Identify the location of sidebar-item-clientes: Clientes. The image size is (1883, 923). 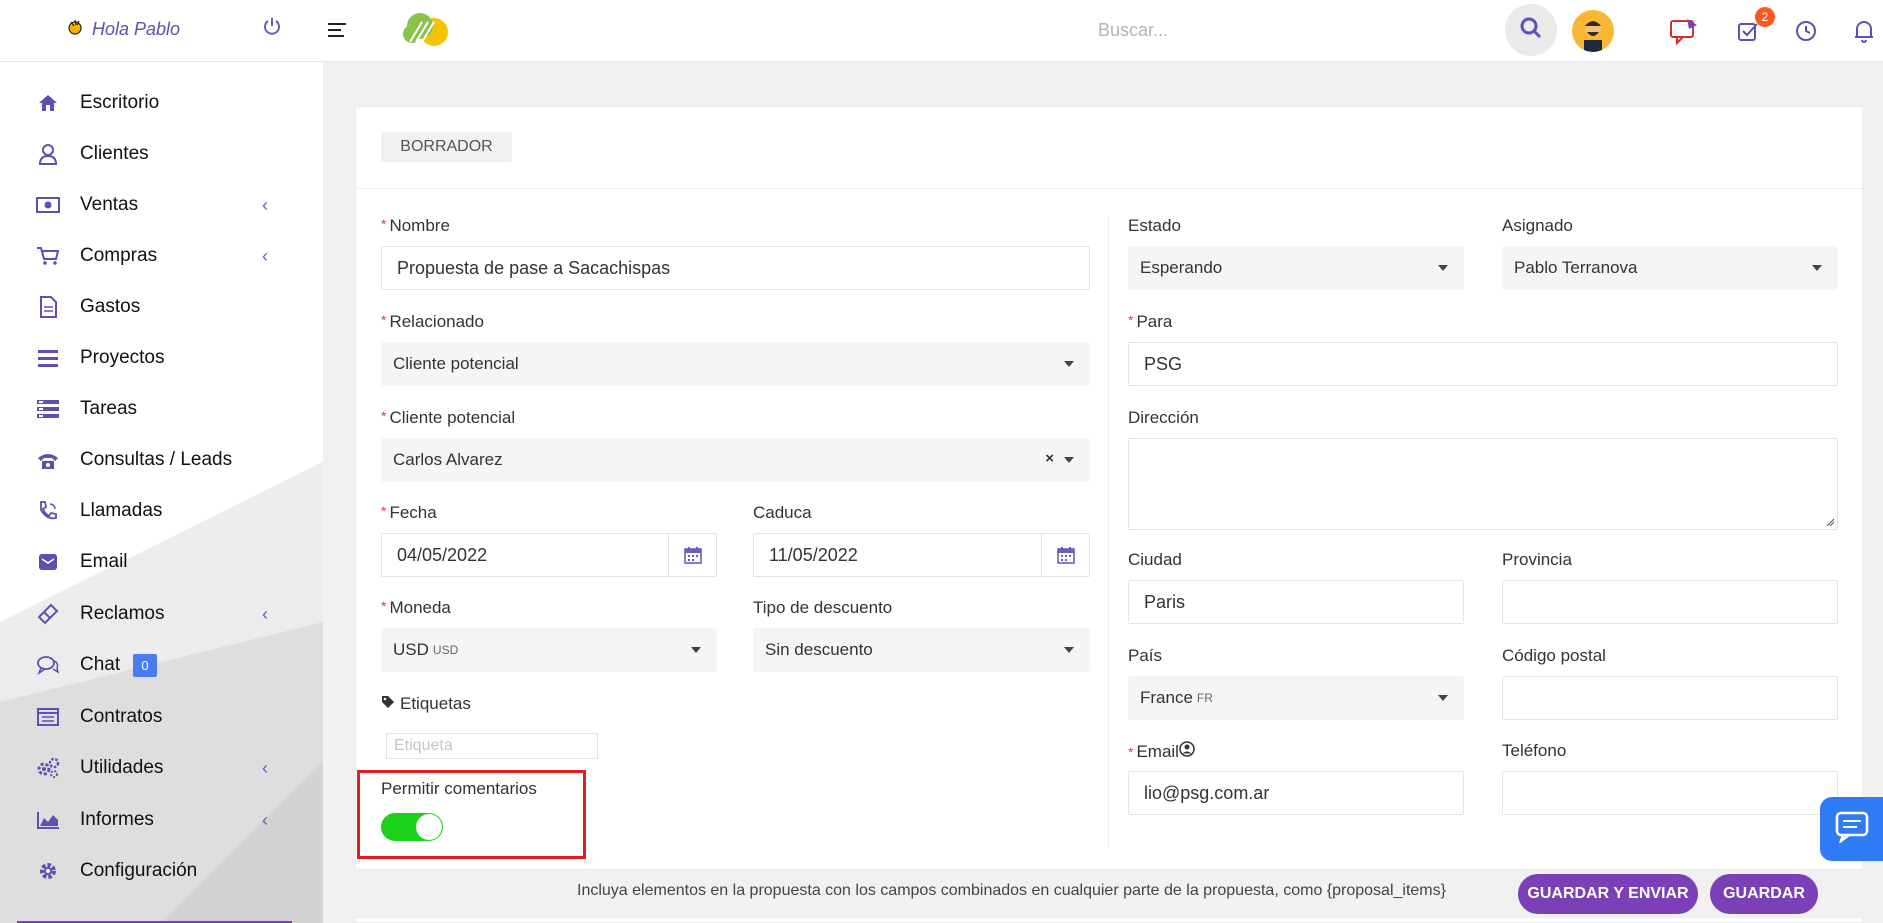
(161, 154).